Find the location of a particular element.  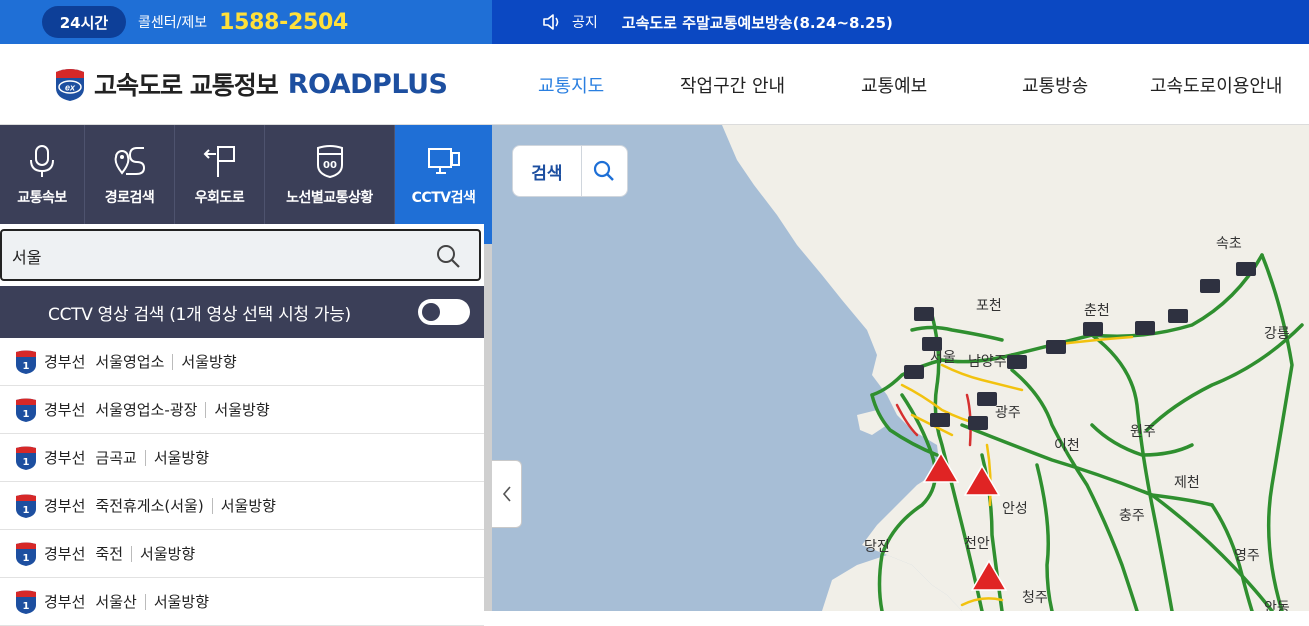

city-label: 천안 is located at coordinates (977, 544).